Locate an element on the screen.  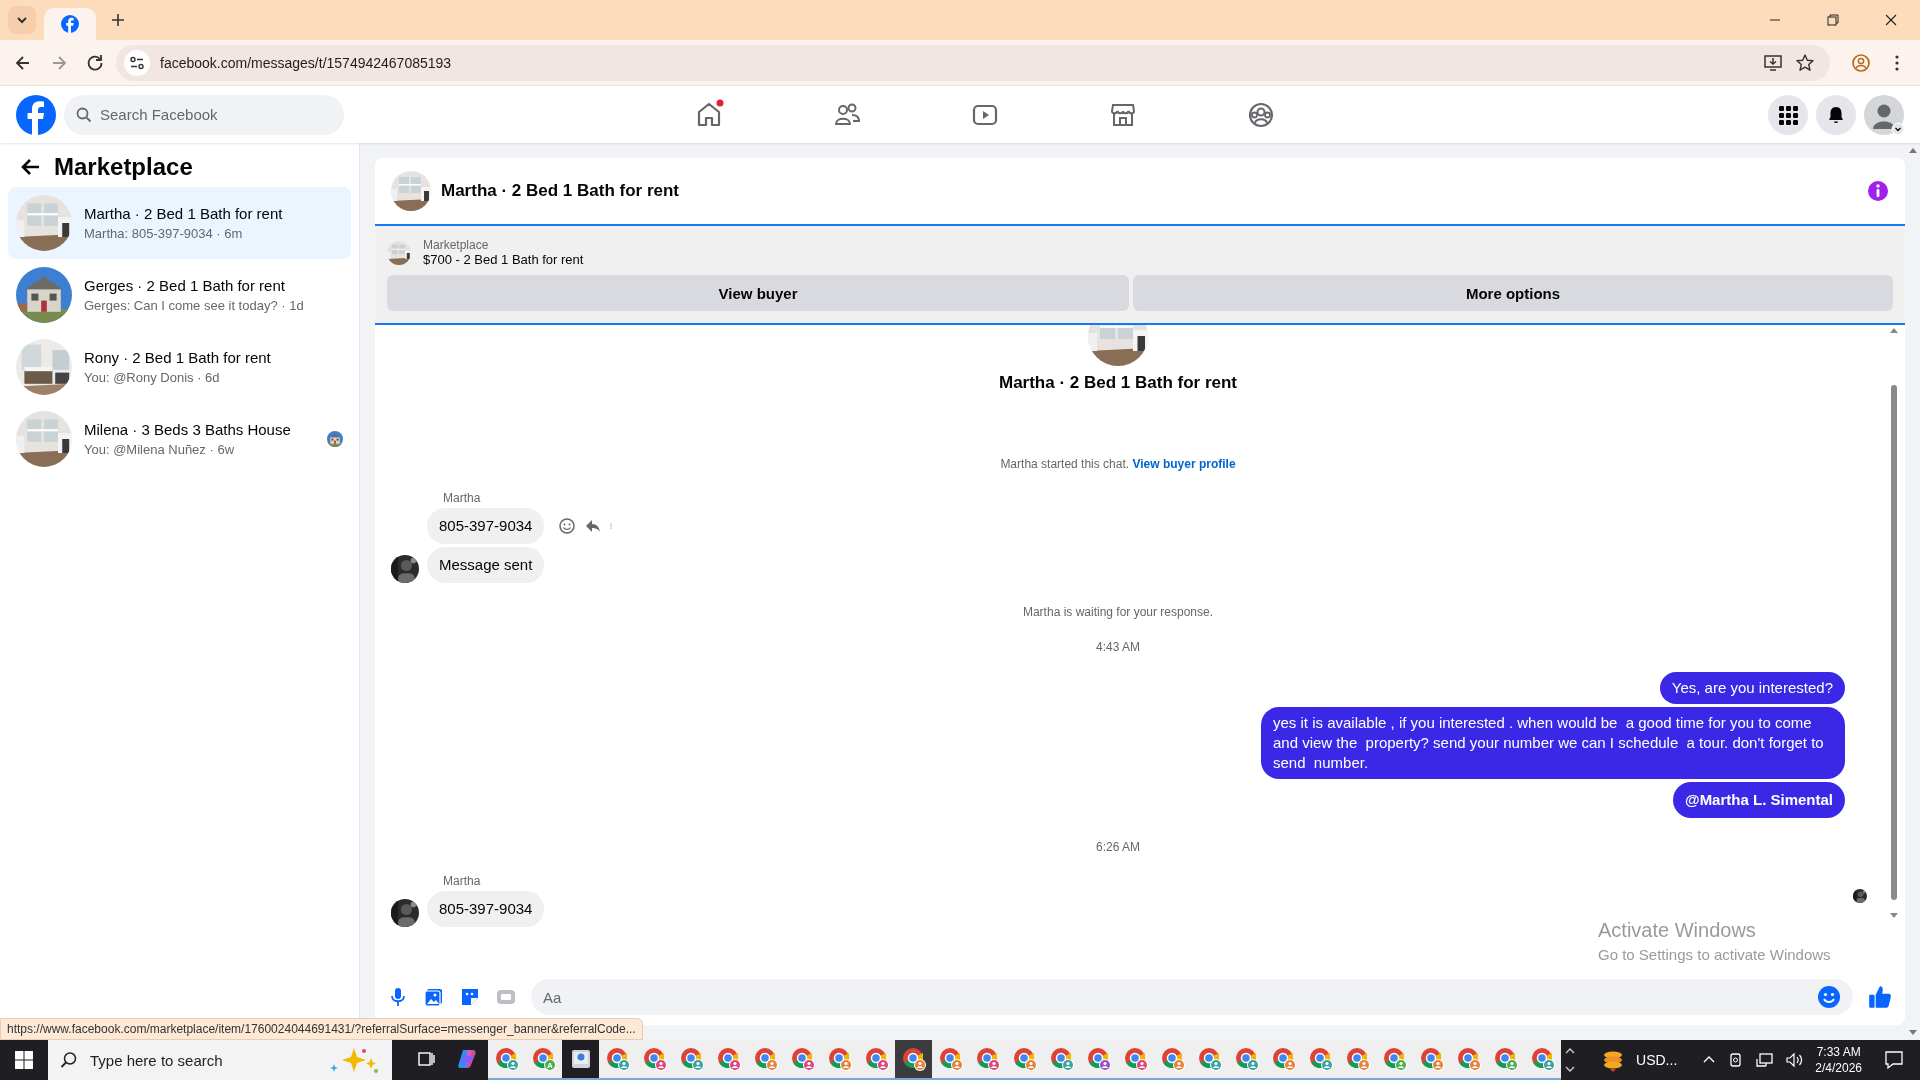
activation-notice-title: Activate Windows is located at coordinates (1677, 930).